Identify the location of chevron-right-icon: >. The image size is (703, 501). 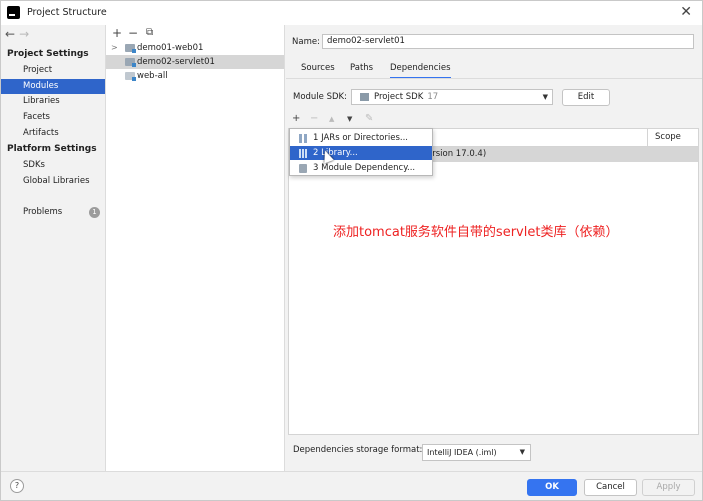
(114, 48).